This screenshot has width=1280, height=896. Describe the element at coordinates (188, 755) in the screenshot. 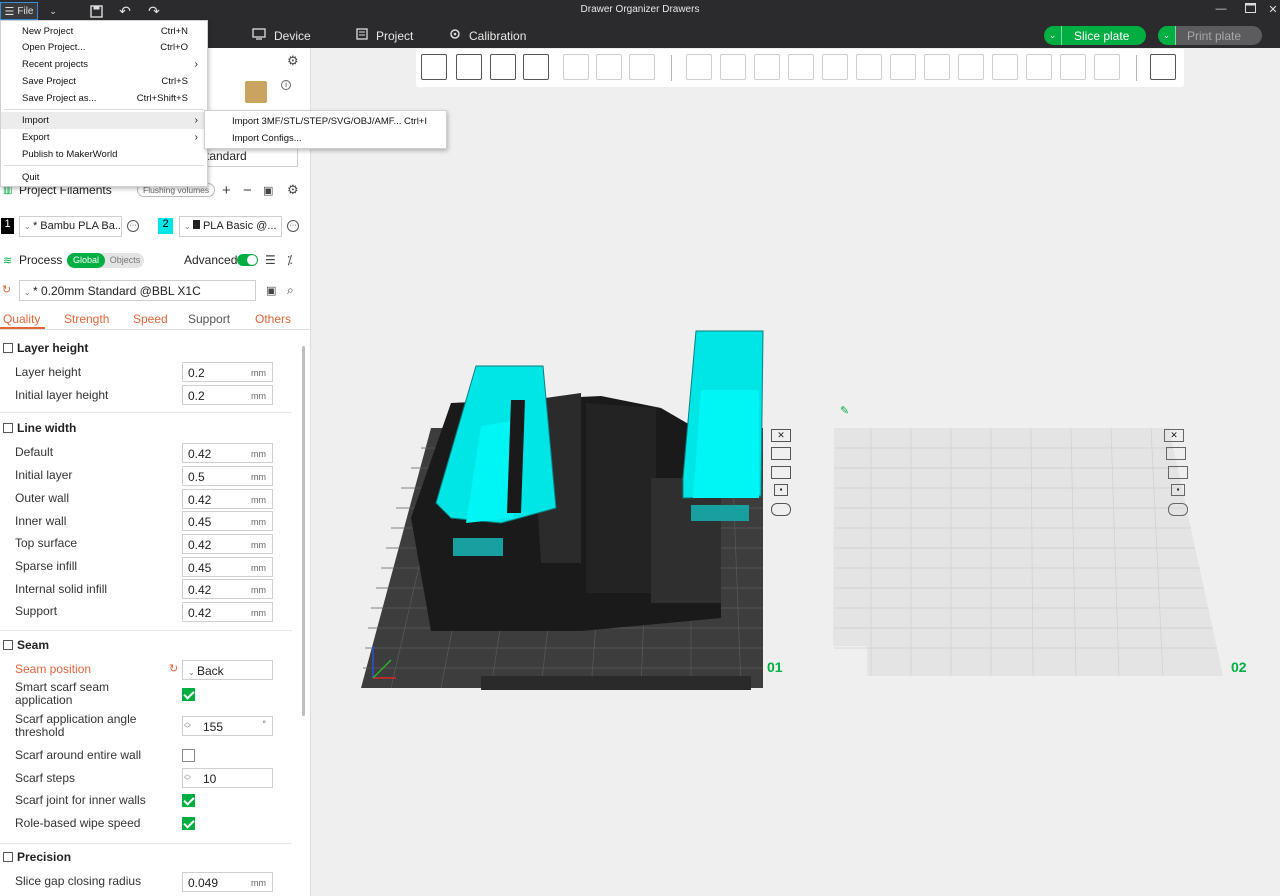

I see `scarf-entire-wall-checkbox` at that location.